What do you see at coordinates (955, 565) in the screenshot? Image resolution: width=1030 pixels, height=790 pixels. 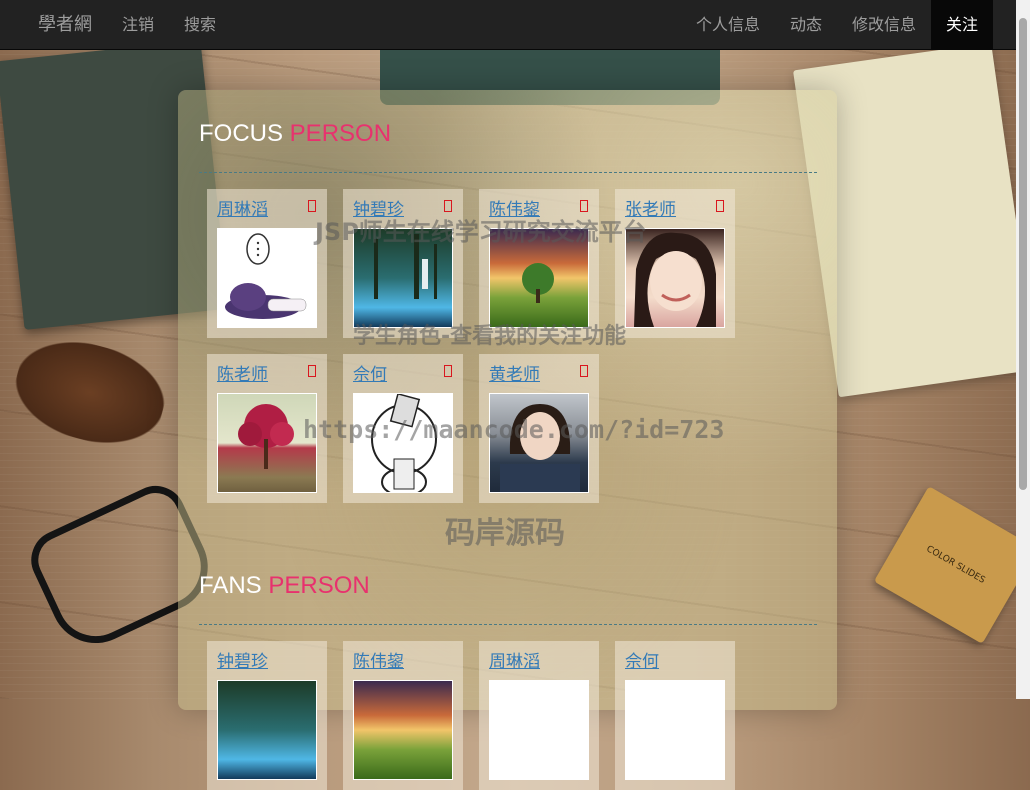 I see `slides-label: COLOR SLIDES` at bounding box center [955, 565].